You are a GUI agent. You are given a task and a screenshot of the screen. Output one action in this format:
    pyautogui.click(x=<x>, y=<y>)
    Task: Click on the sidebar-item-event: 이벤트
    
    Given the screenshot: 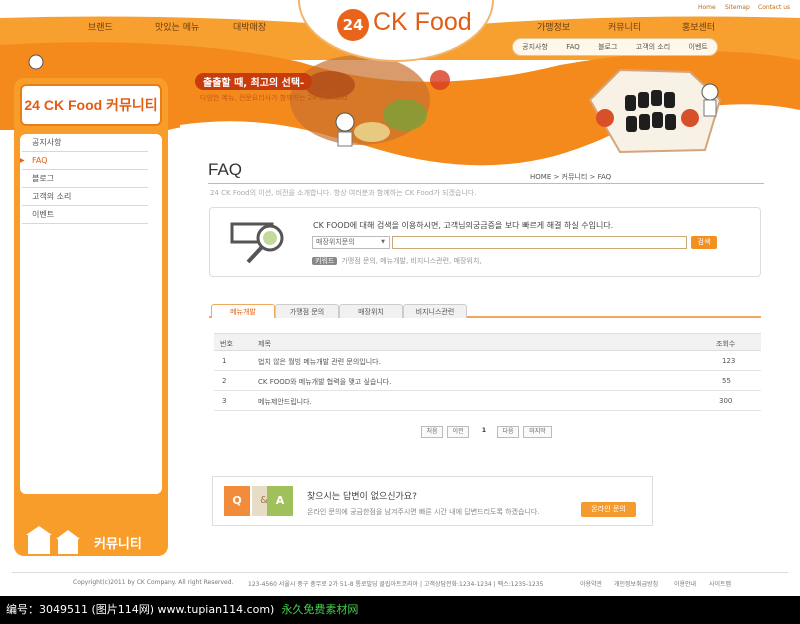 What is the action you would take?
    pyautogui.click(x=85, y=215)
    